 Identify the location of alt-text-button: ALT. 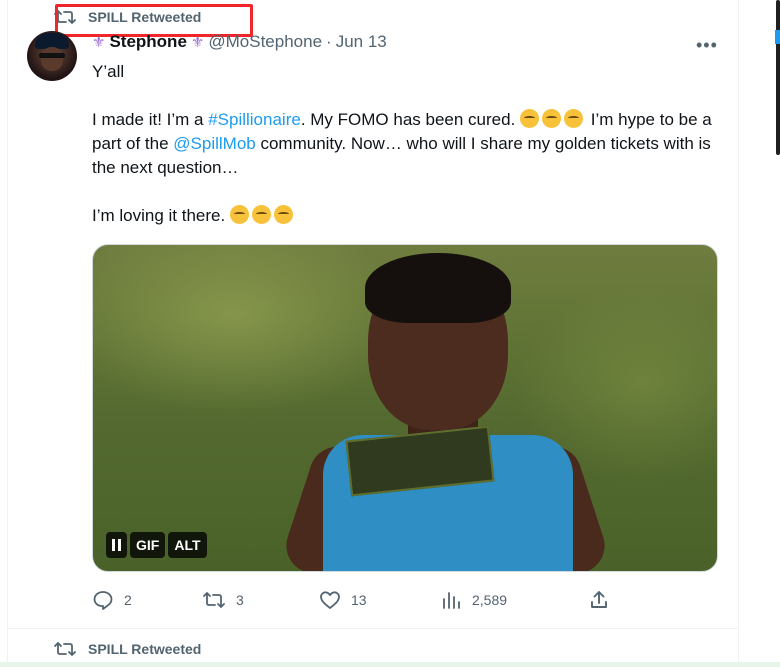
(187, 545).